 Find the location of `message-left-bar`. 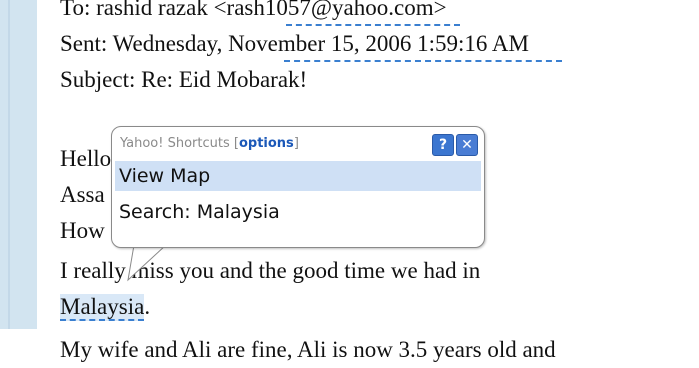

message-left-bar is located at coordinates (18, 164).